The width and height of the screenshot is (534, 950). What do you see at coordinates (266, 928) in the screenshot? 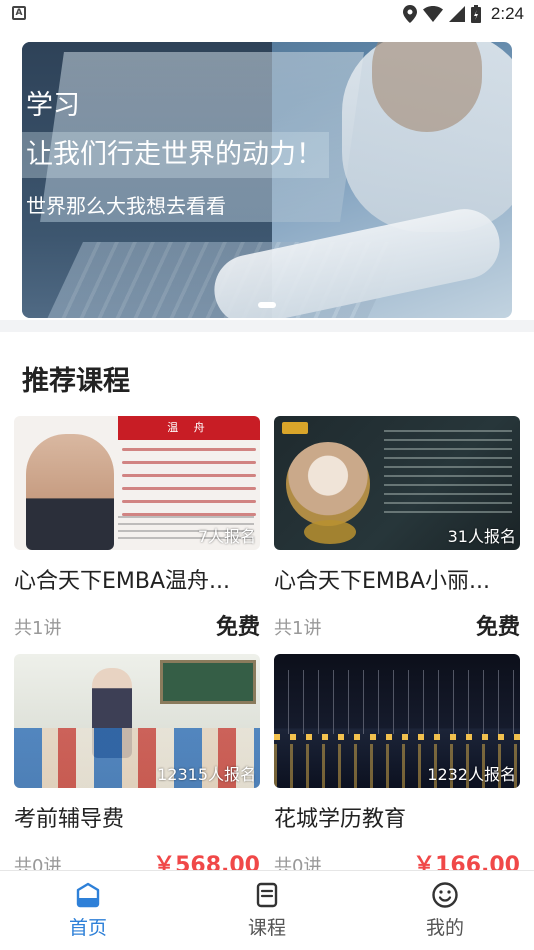
I see `nav-label: 课程` at bounding box center [266, 928].